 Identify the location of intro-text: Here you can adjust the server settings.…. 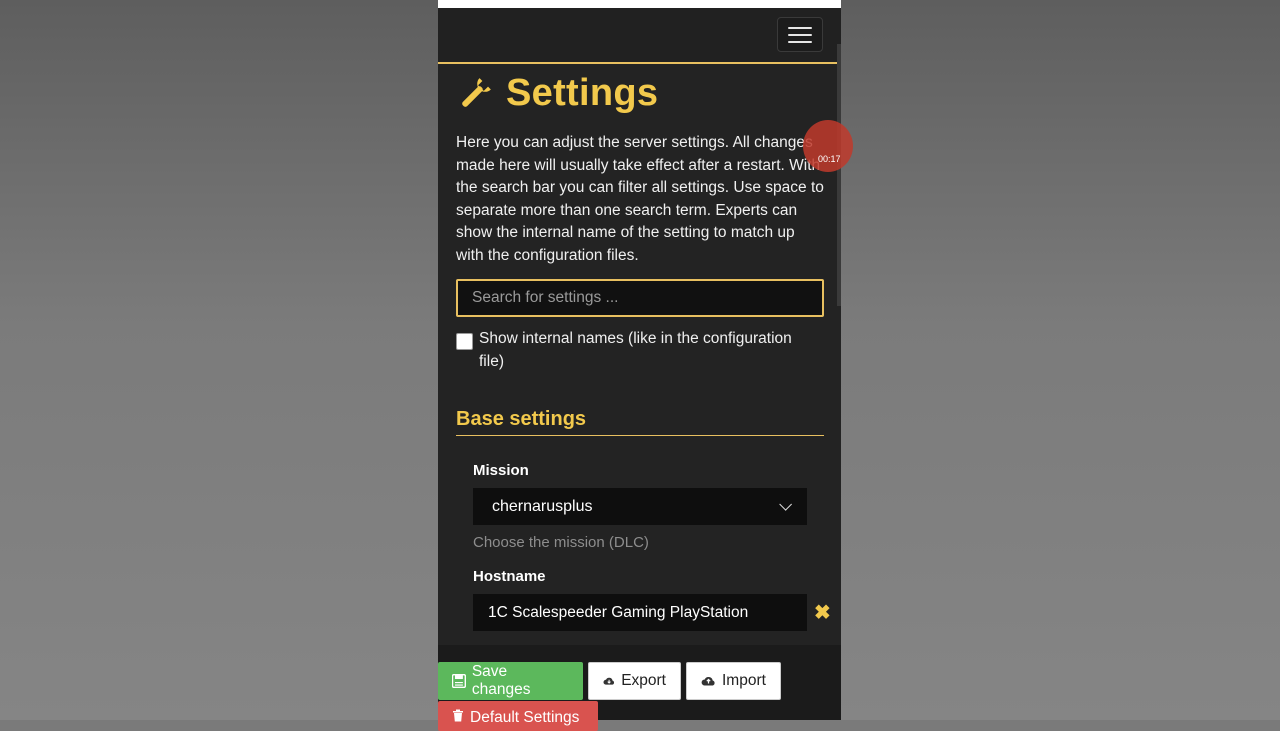
(640, 199).